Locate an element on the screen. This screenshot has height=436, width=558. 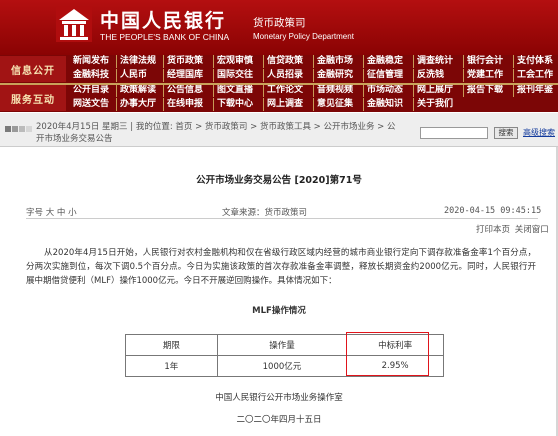
nav-item: 工作论文 is located at coordinates (289, 90).